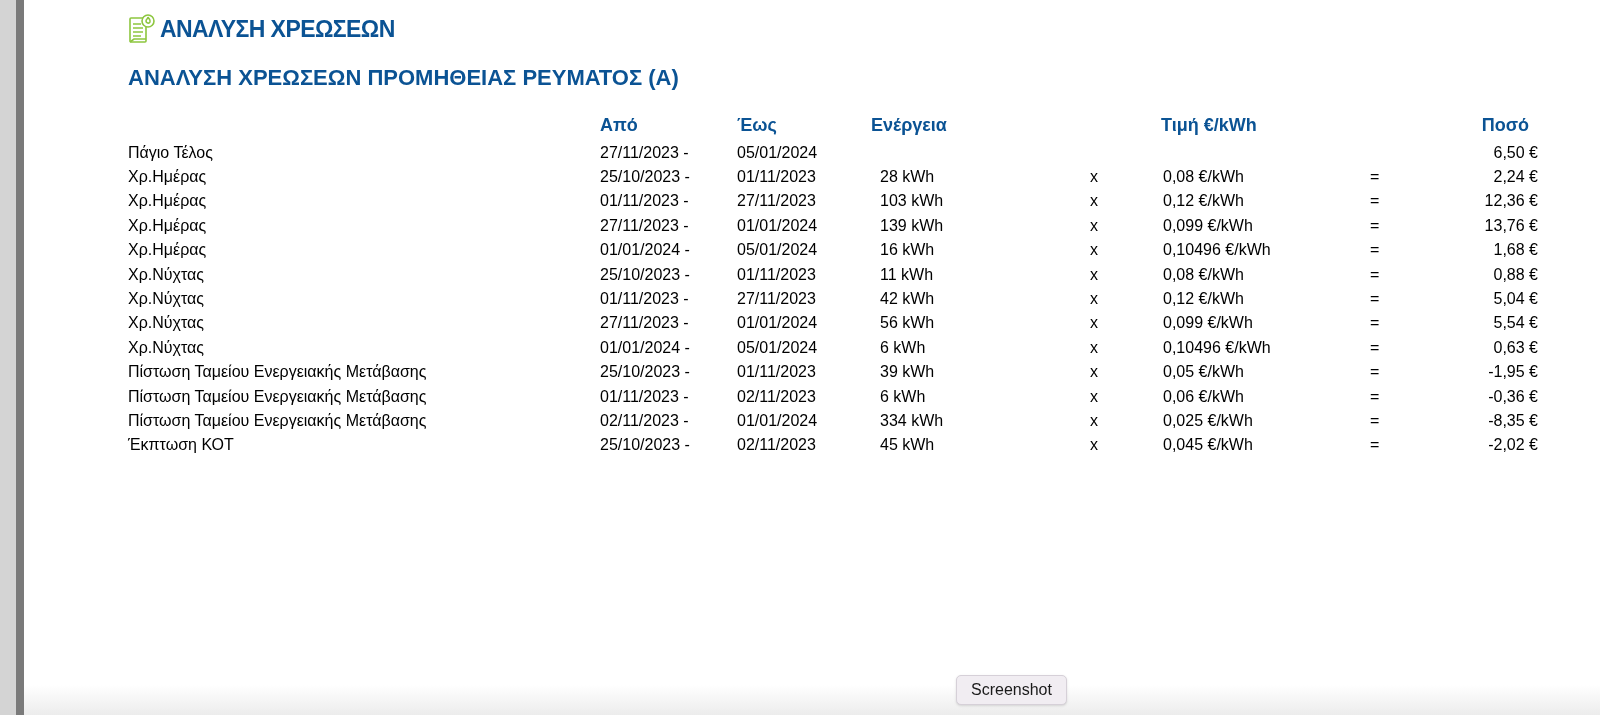 This screenshot has width=1600, height=715. What do you see at coordinates (776, 299) in the screenshot?
I see `table-cell: 27/11/2023` at bounding box center [776, 299].